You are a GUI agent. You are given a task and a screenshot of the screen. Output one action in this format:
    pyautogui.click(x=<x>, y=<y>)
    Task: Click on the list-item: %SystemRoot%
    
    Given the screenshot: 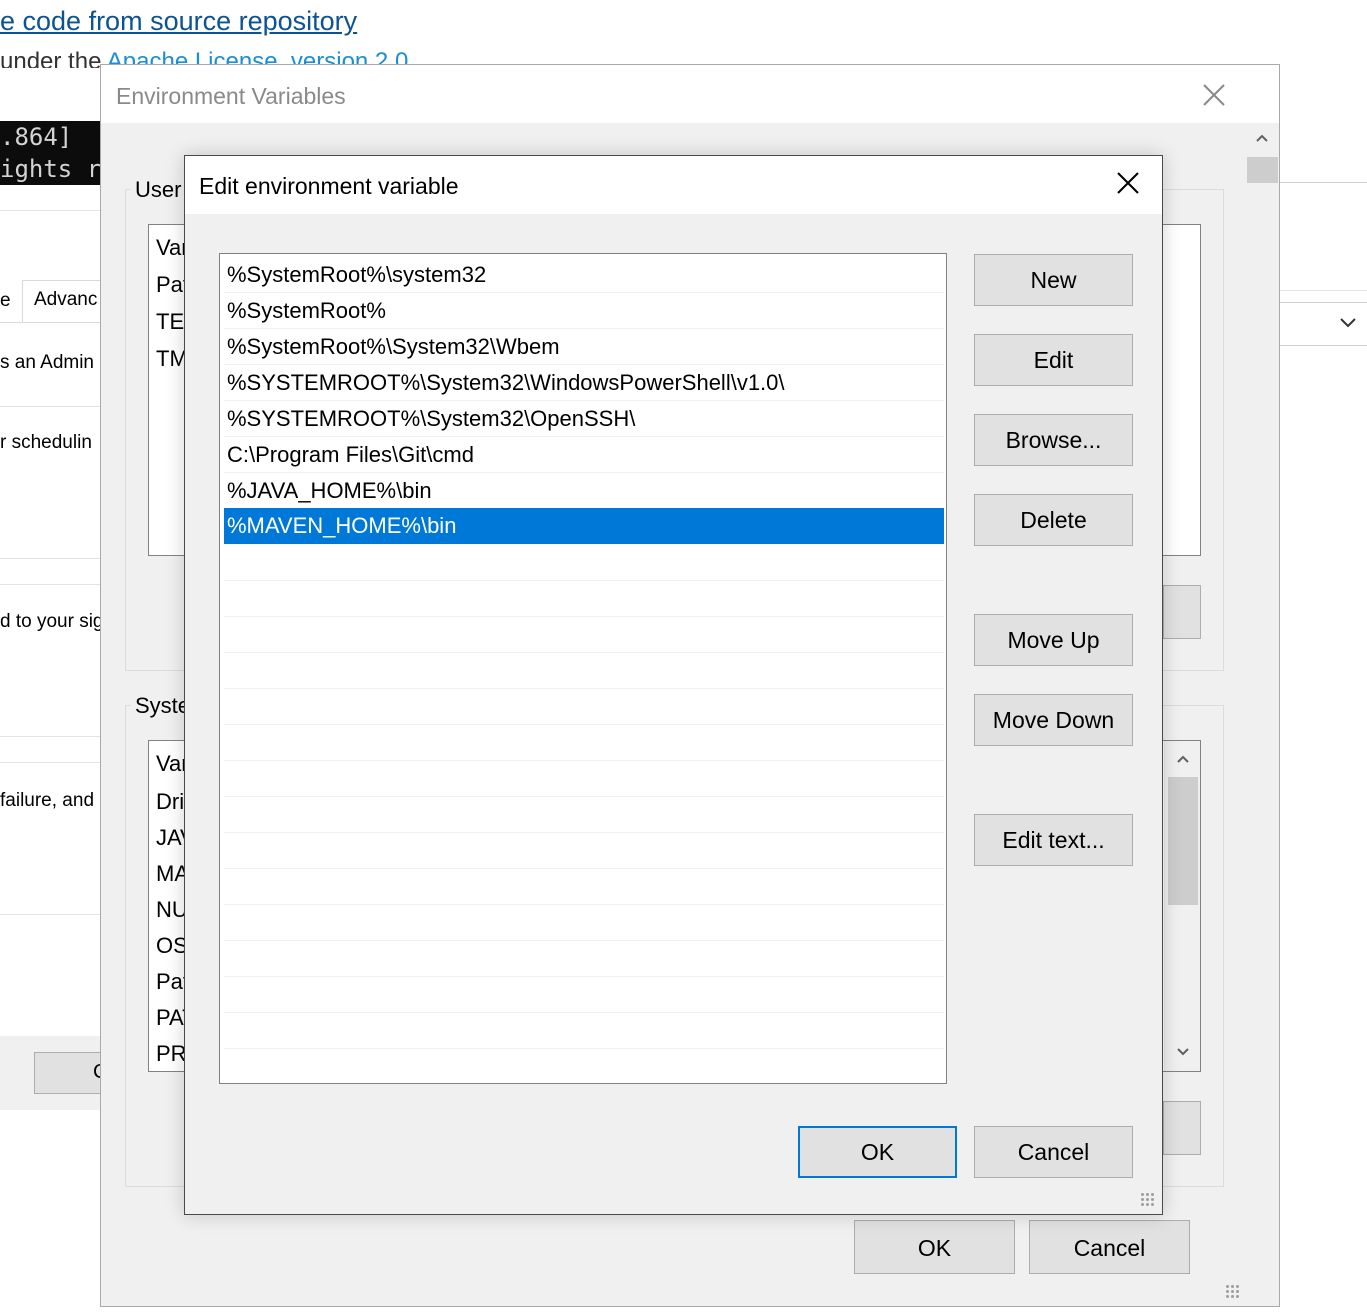 What is the action you would take?
    pyautogui.click(x=584, y=311)
    